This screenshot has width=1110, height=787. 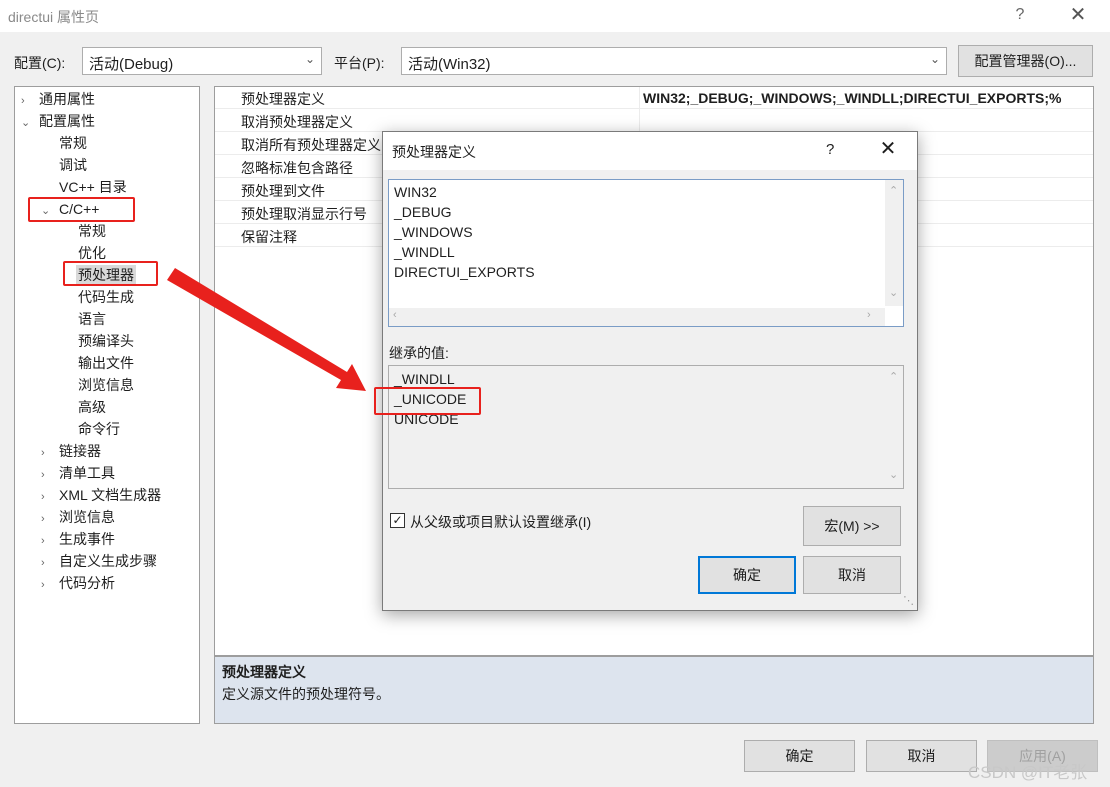 What do you see at coordinates (908, 600) in the screenshot?
I see `resize-grip-icon: ⋱` at bounding box center [908, 600].